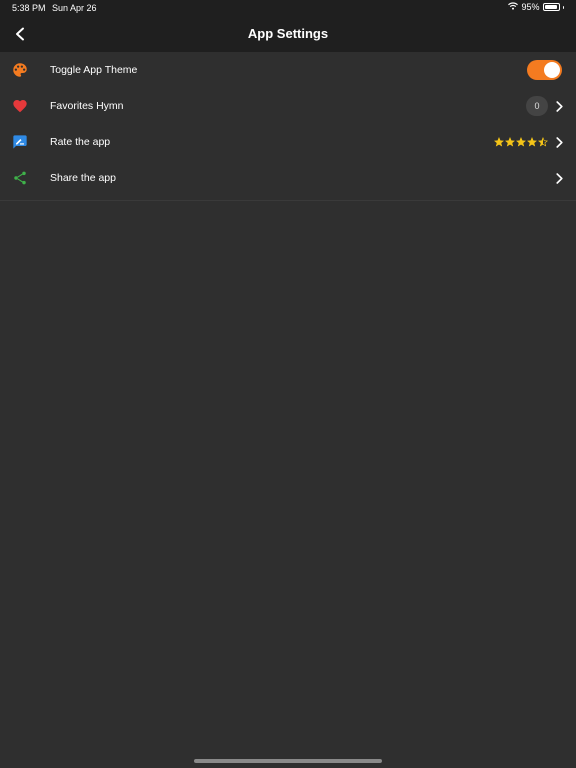  I want to click on wifi-icon, so click(513, 7).